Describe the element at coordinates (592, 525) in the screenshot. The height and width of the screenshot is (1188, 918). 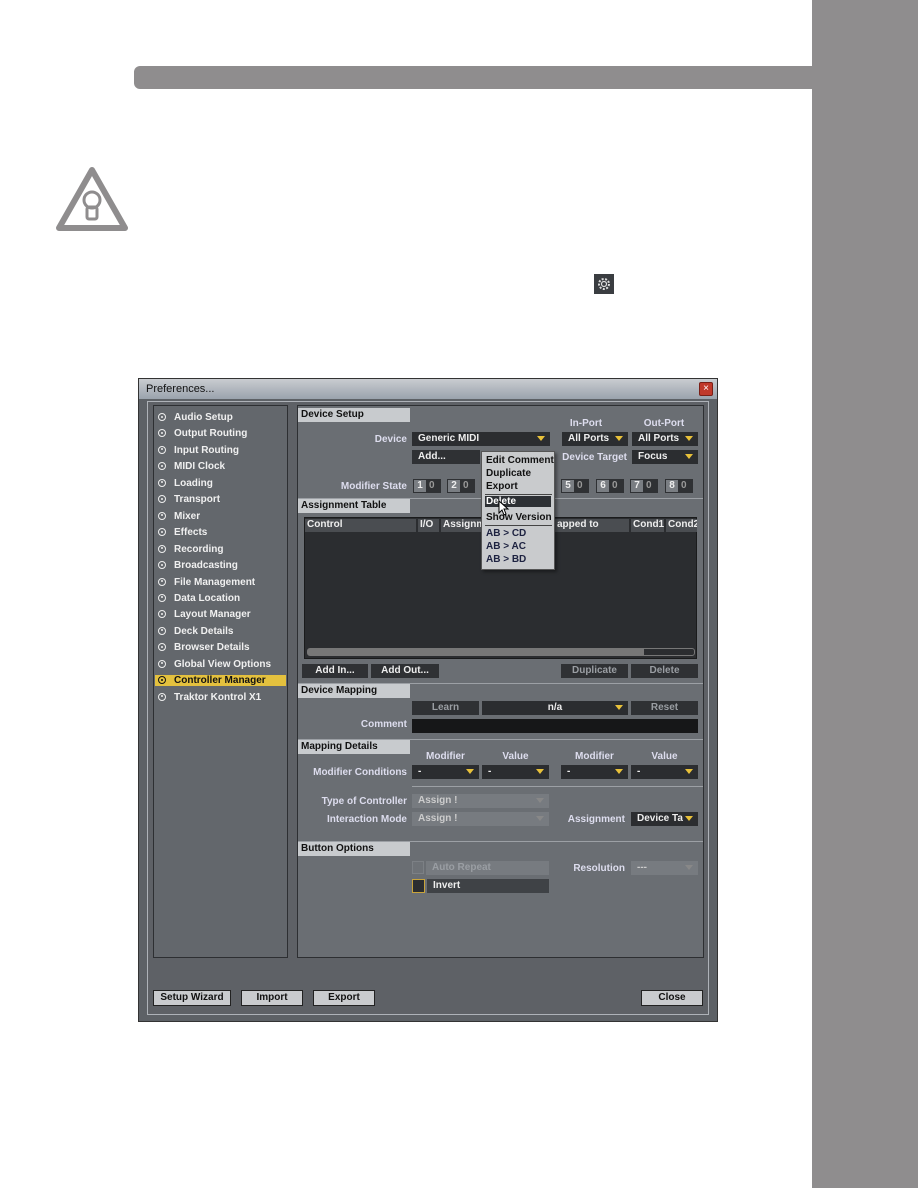
I see `column-header: apped to` at that location.